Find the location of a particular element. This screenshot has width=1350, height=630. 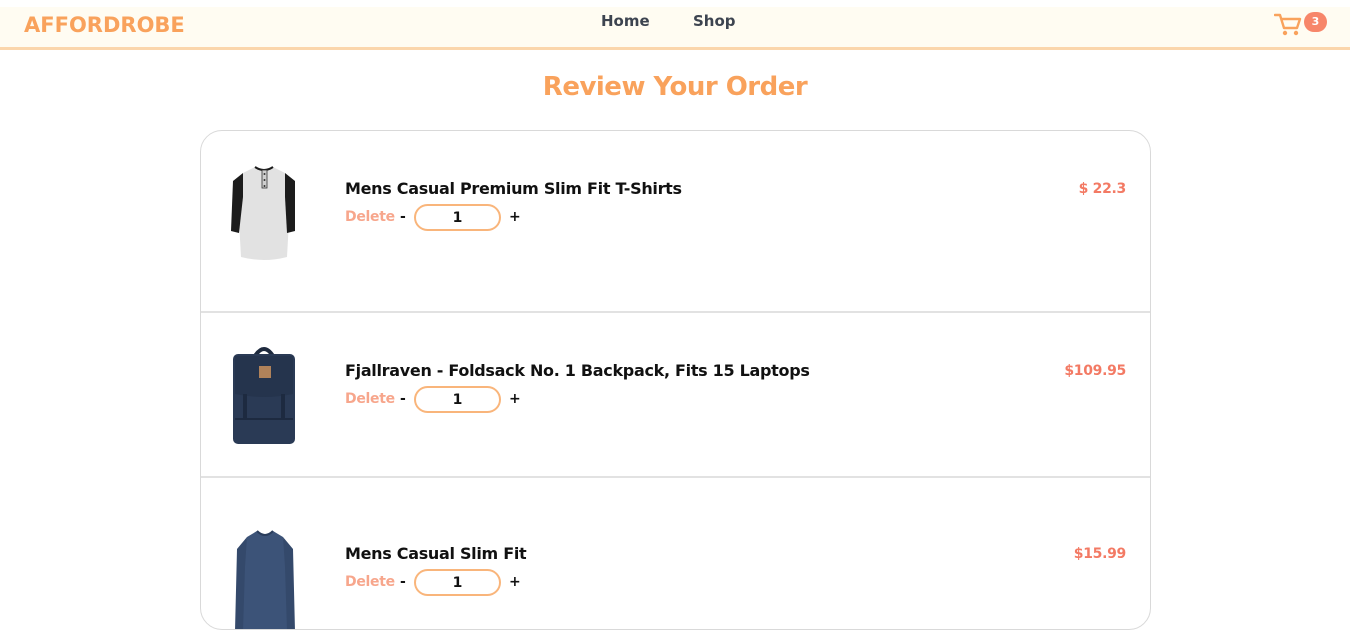

product-name: Mens Casual Premium Slim Fit T-Shirts is located at coordinates (513, 188).